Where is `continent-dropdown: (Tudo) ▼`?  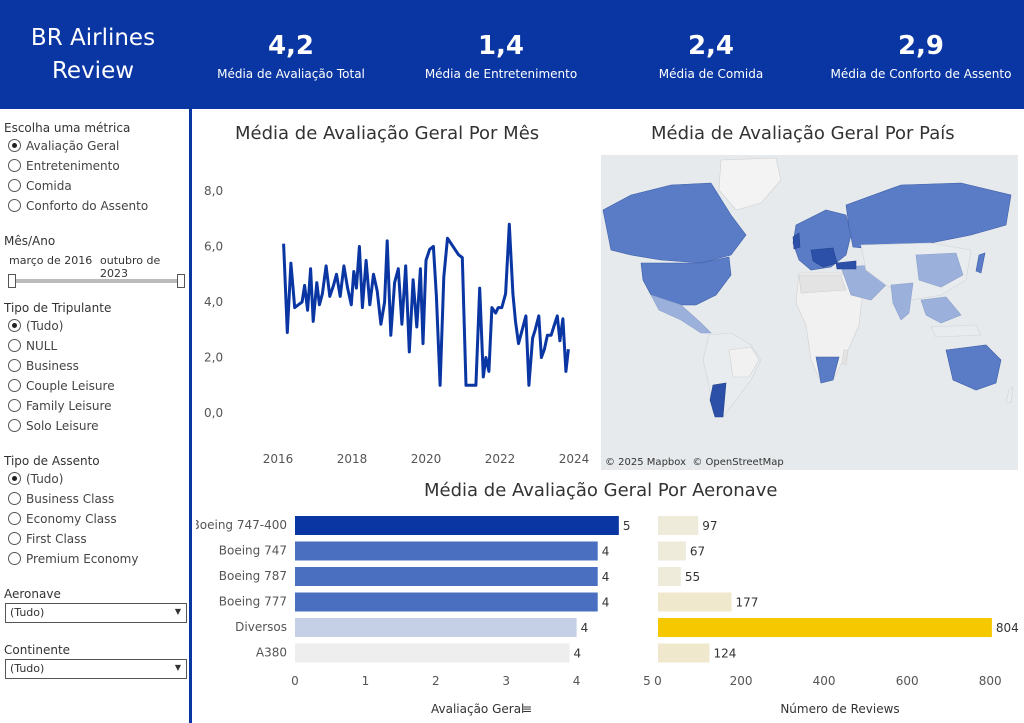 continent-dropdown: (Tudo) ▼ is located at coordinates (96, 669).